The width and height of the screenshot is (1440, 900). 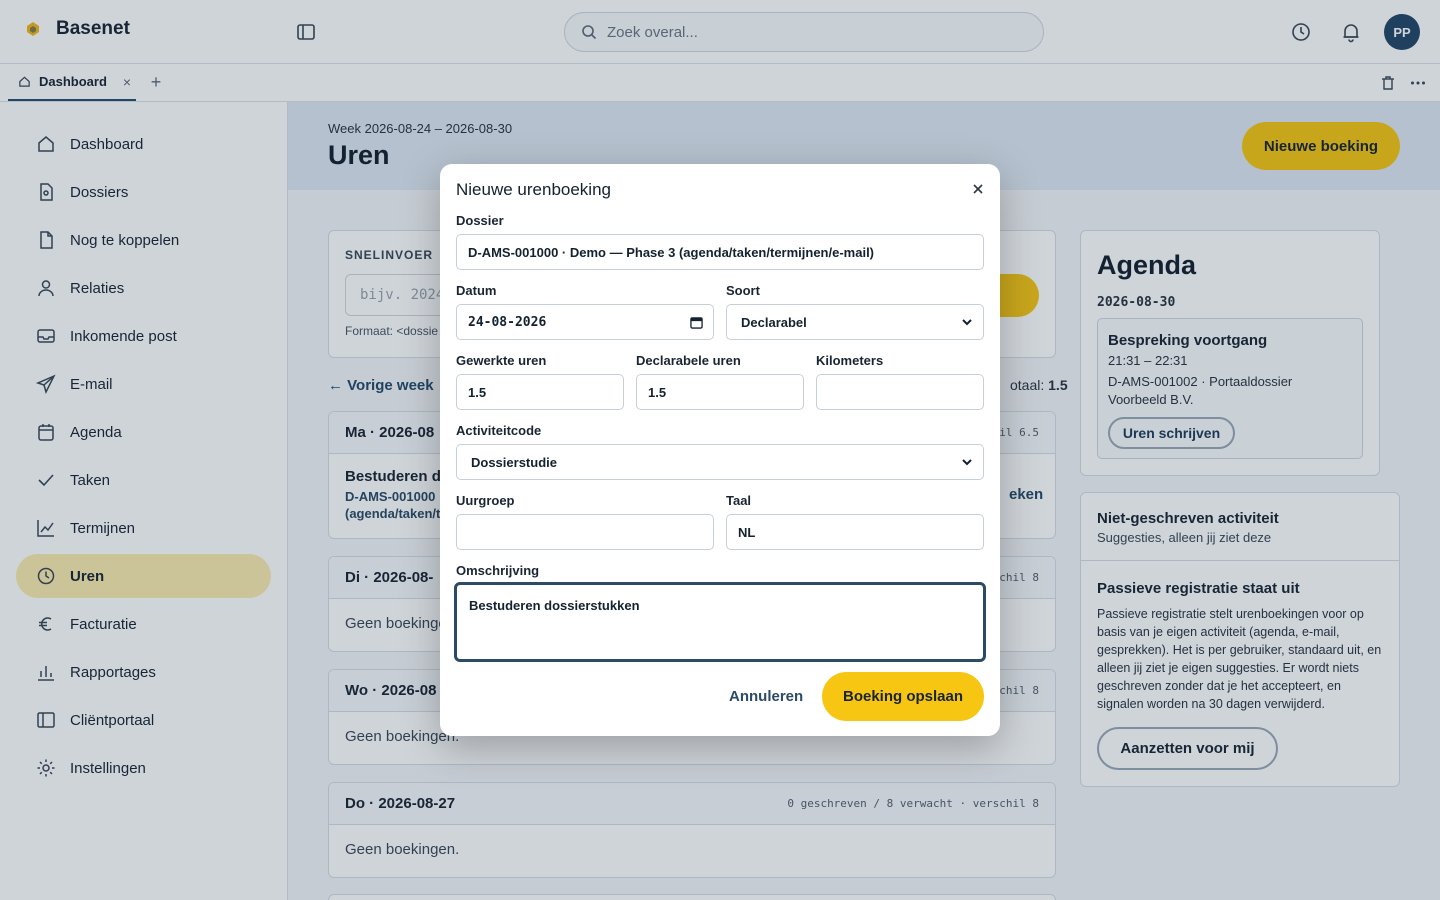 I want to click on cancel-button: Annuleren, so click(x=766, y=696).